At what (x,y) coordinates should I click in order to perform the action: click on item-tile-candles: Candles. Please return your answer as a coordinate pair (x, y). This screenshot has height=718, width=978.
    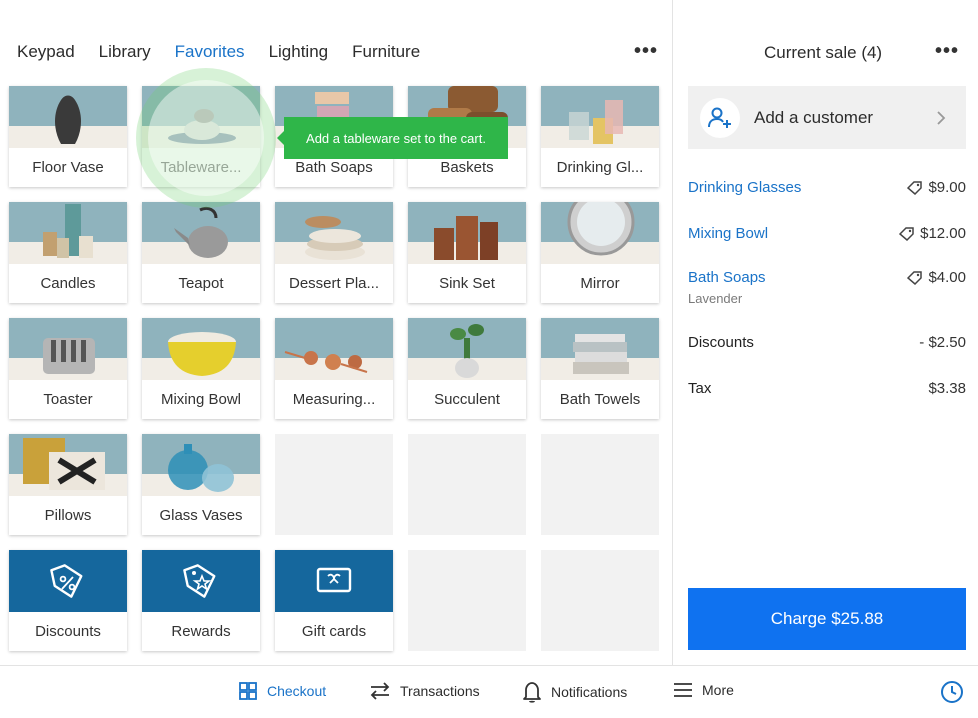
    Looking at the image, I should click on (68, 252).